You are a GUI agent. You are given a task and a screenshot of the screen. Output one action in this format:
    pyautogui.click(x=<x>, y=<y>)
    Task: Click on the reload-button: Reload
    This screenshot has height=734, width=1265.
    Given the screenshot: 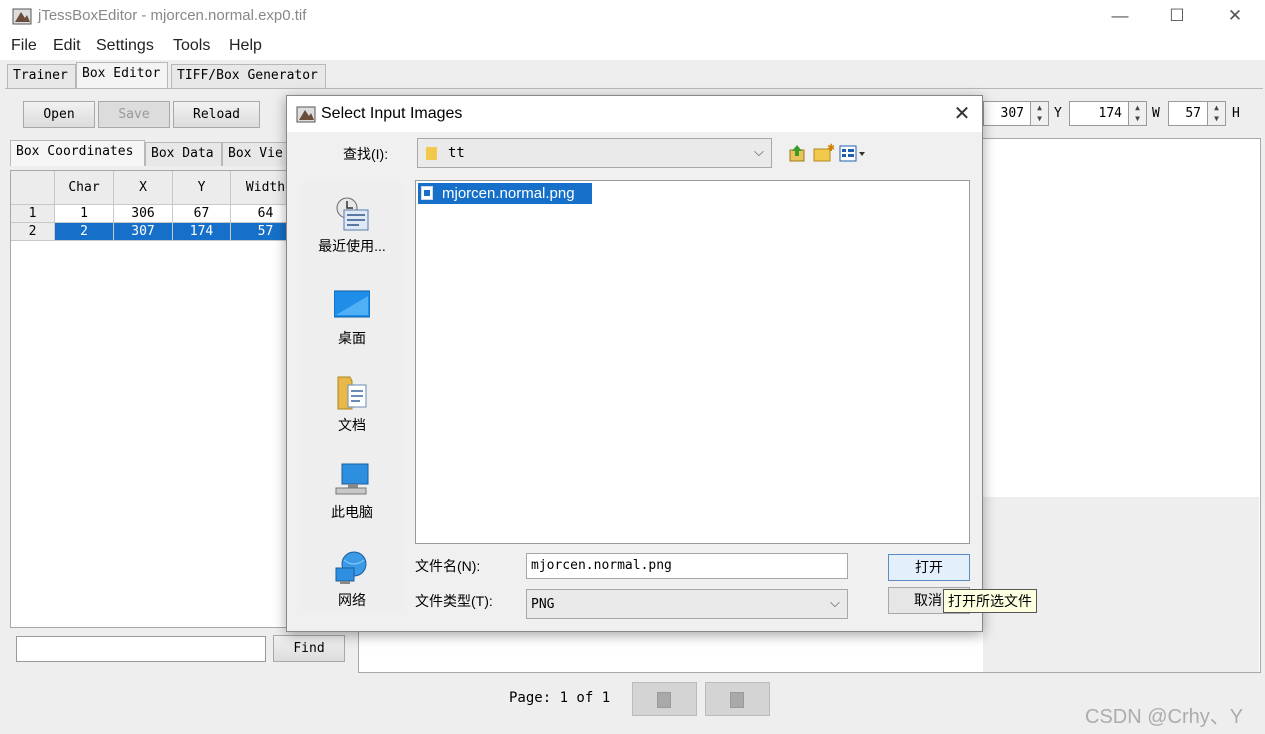 What is the action you would take?
    pyautogui.click(x=216, y=114)
    